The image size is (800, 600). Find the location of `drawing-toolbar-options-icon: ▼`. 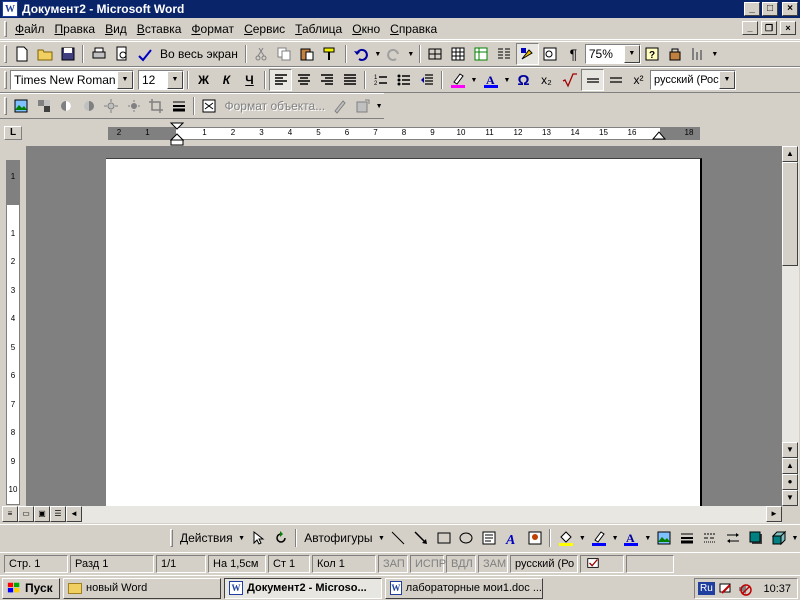

drawing-toolbar-options-icon: ▼ is located at coordinates (795, 538).